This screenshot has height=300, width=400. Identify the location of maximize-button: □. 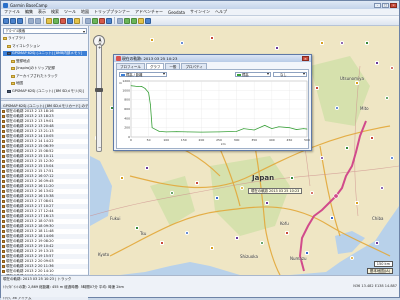
(385, 5).